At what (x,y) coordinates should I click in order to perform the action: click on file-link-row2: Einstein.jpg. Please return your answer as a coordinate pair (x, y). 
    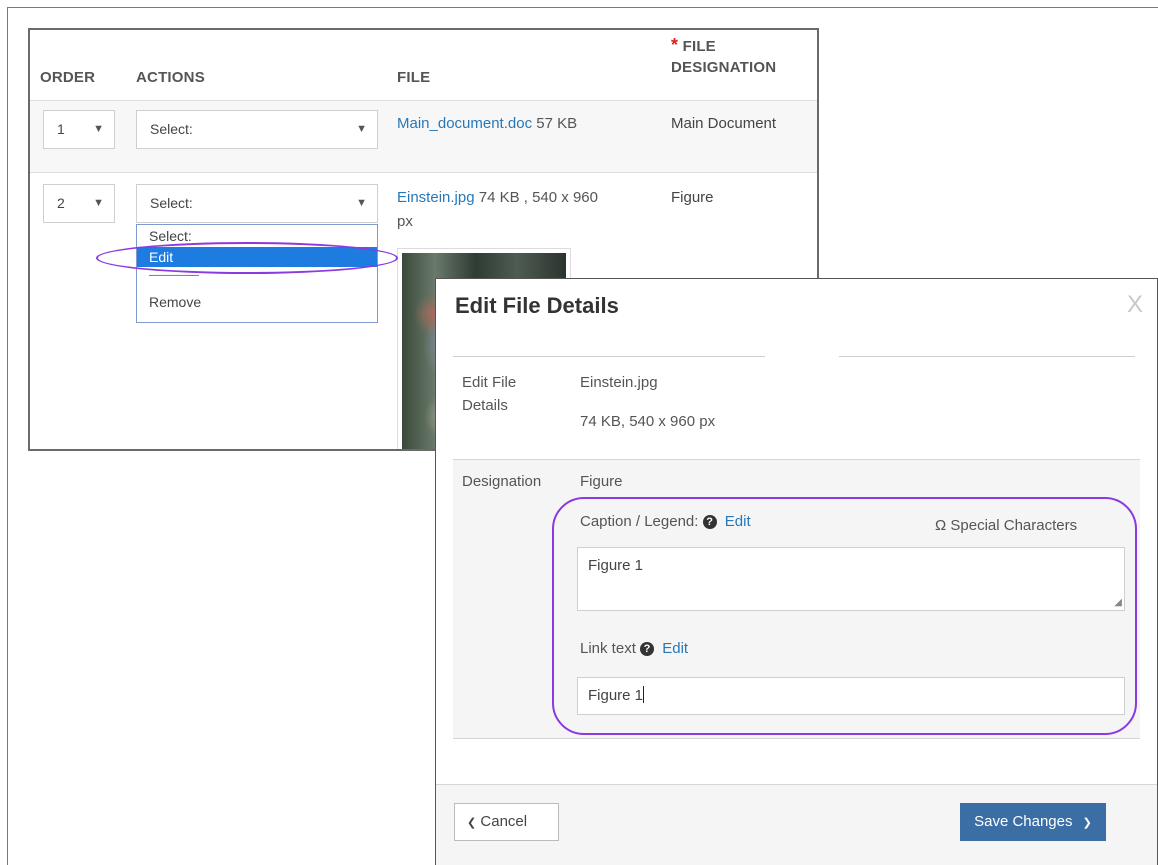
    Looking at the image, I should click on (436, 197).